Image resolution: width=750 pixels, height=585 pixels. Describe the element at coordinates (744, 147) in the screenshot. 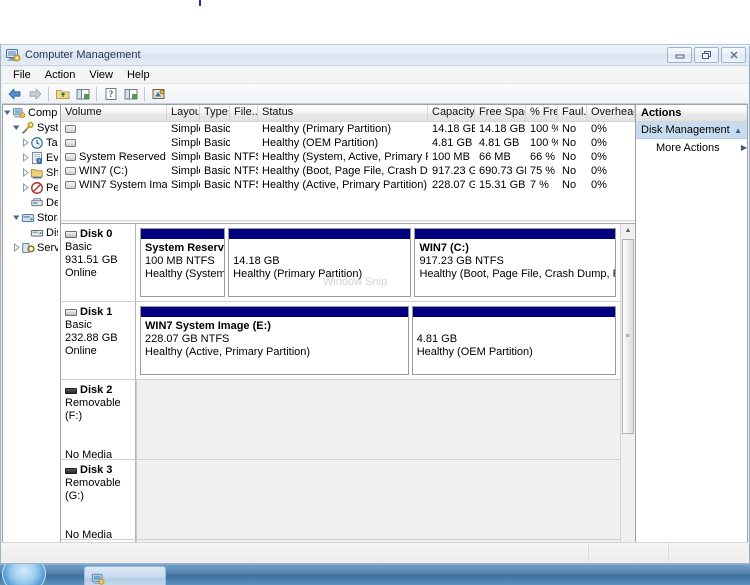

I see `chevron-right-icon: ▶` at that location.